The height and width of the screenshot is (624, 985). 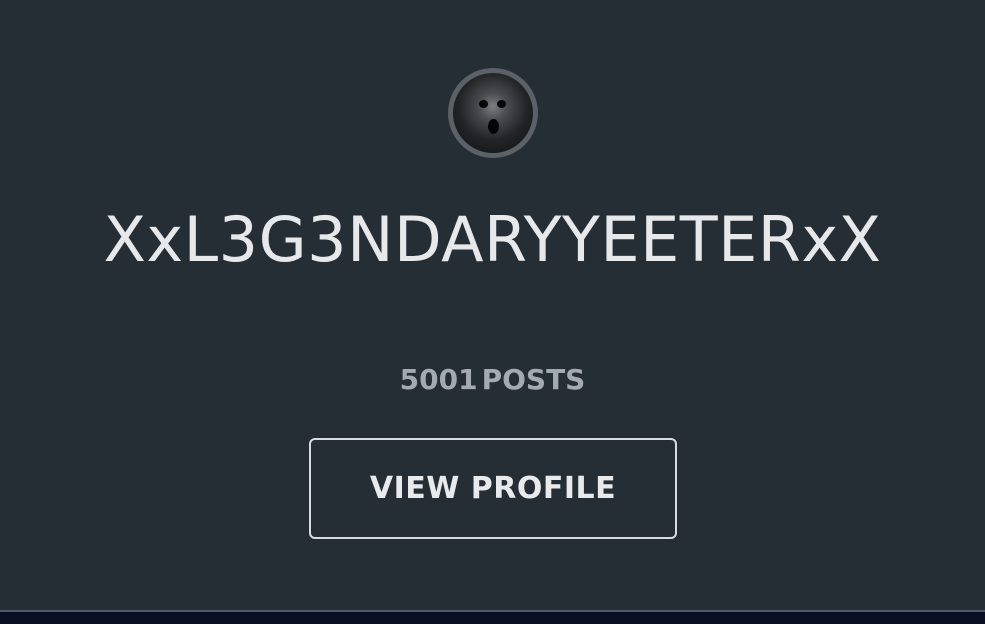 I want to click on ghost-face-avatar-icon, so click(x=493, y=113).